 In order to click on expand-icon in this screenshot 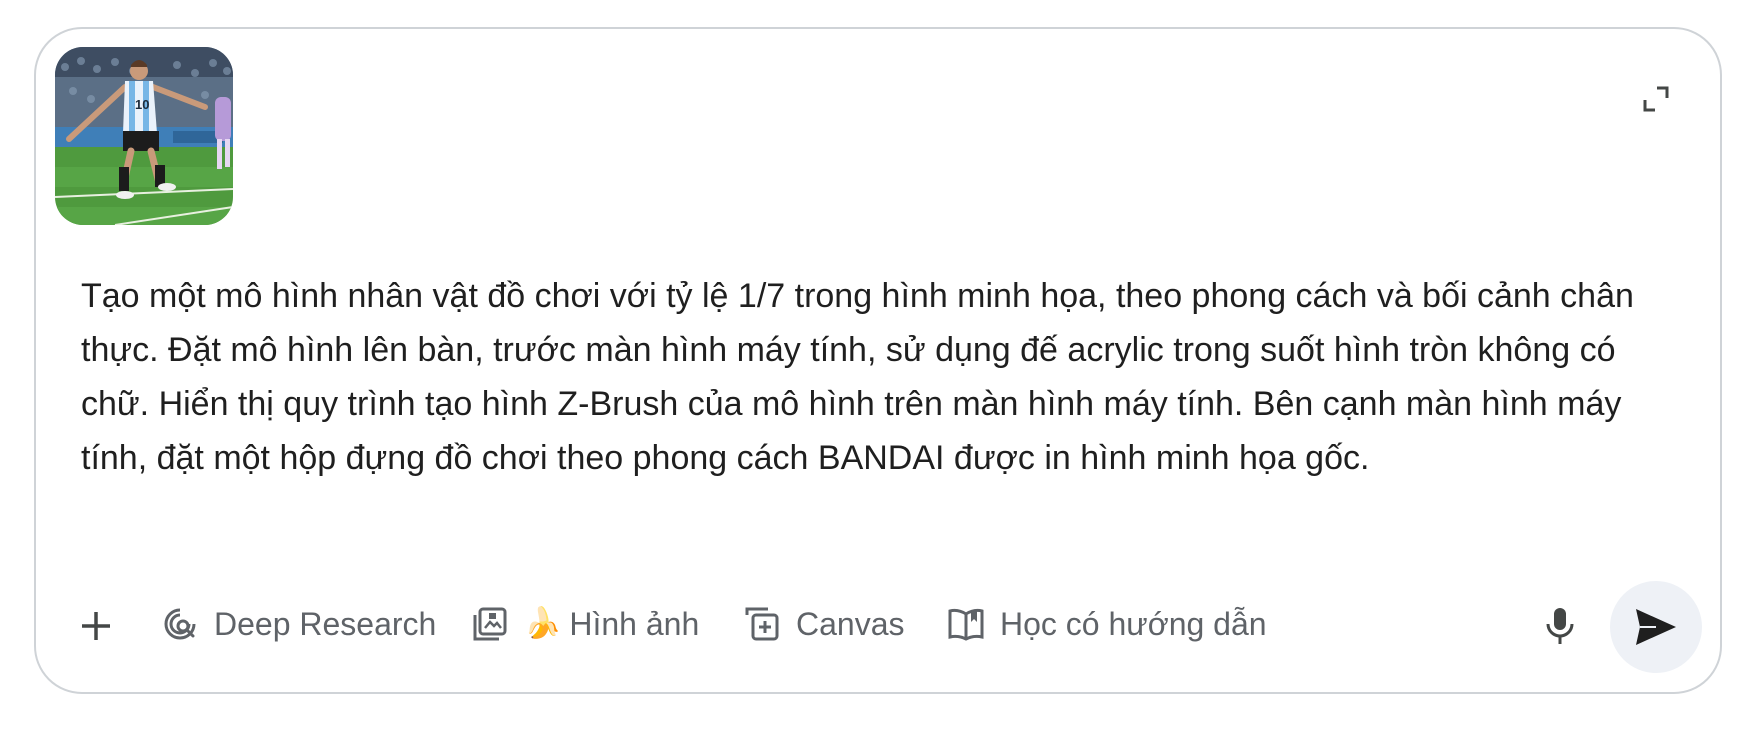, I will do `click(1656, 99)`.